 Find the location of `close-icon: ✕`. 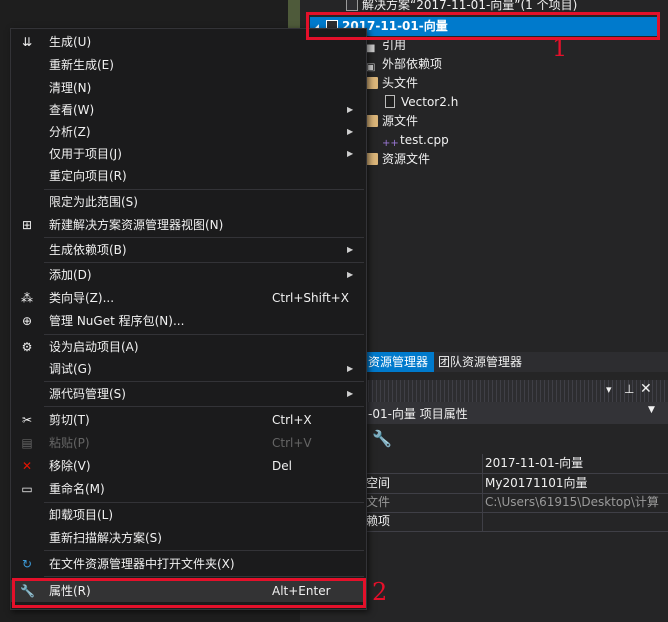

close-icon: ✕ is located at coordinates (646, 389).